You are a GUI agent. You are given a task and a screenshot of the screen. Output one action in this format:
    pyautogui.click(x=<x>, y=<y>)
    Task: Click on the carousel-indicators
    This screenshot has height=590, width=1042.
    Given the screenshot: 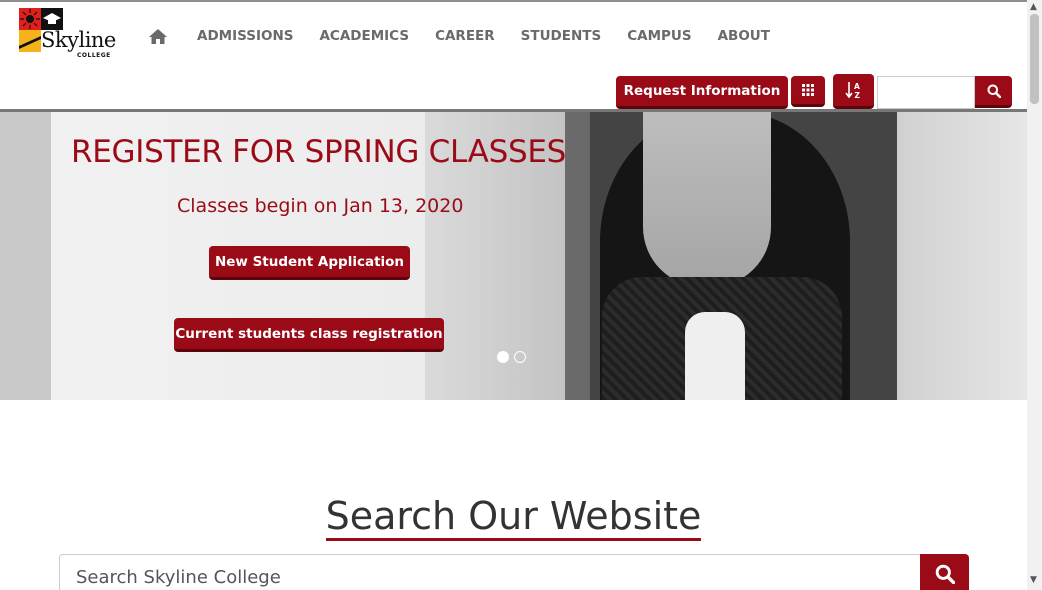 What is the action you would take?
    pyautogui.click(x=511, y=357)
    